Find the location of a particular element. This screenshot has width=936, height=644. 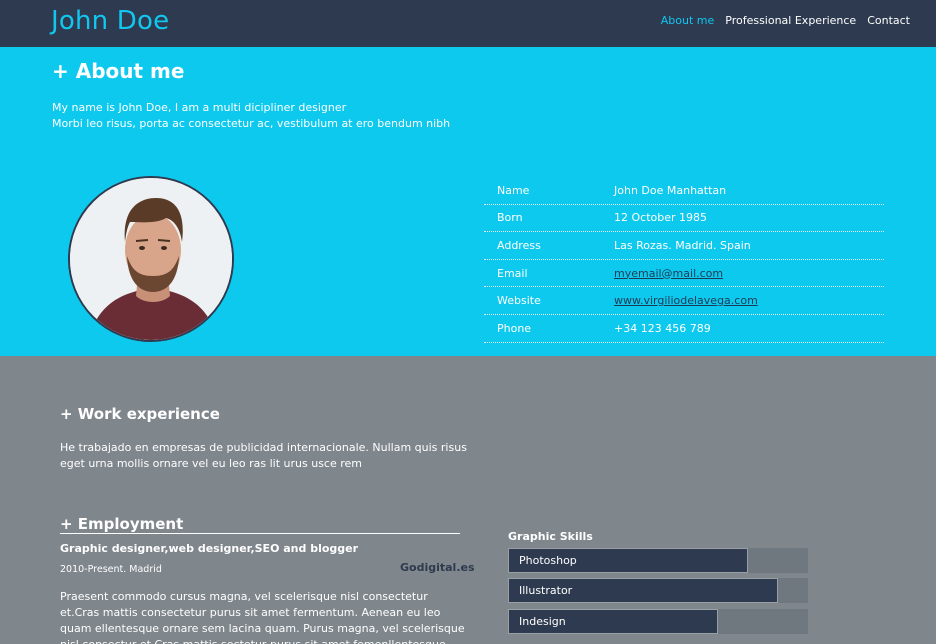

skill-label: Indesign is located at coordinates (542, 621).